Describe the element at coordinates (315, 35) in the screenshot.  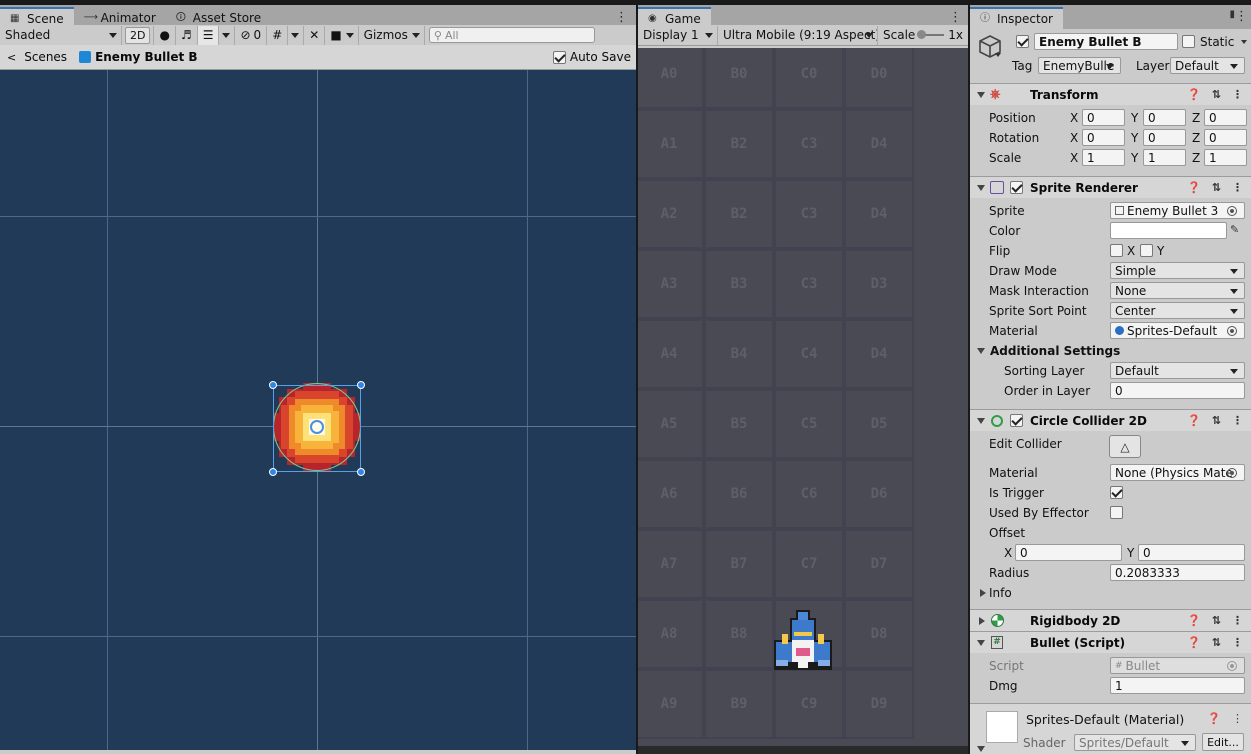
I see `tools-toggle: ✕` at that location.